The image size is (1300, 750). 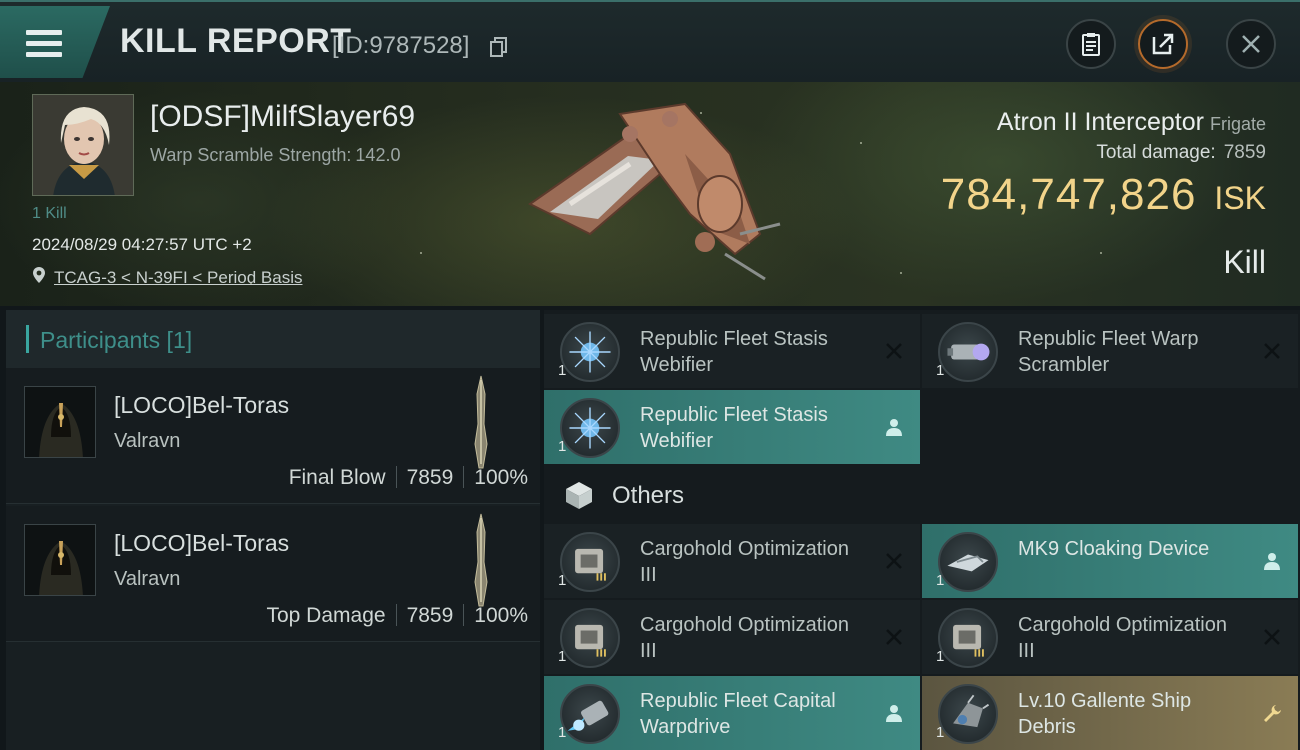 I want to click on cube-icon, so click(x=579, y=495).